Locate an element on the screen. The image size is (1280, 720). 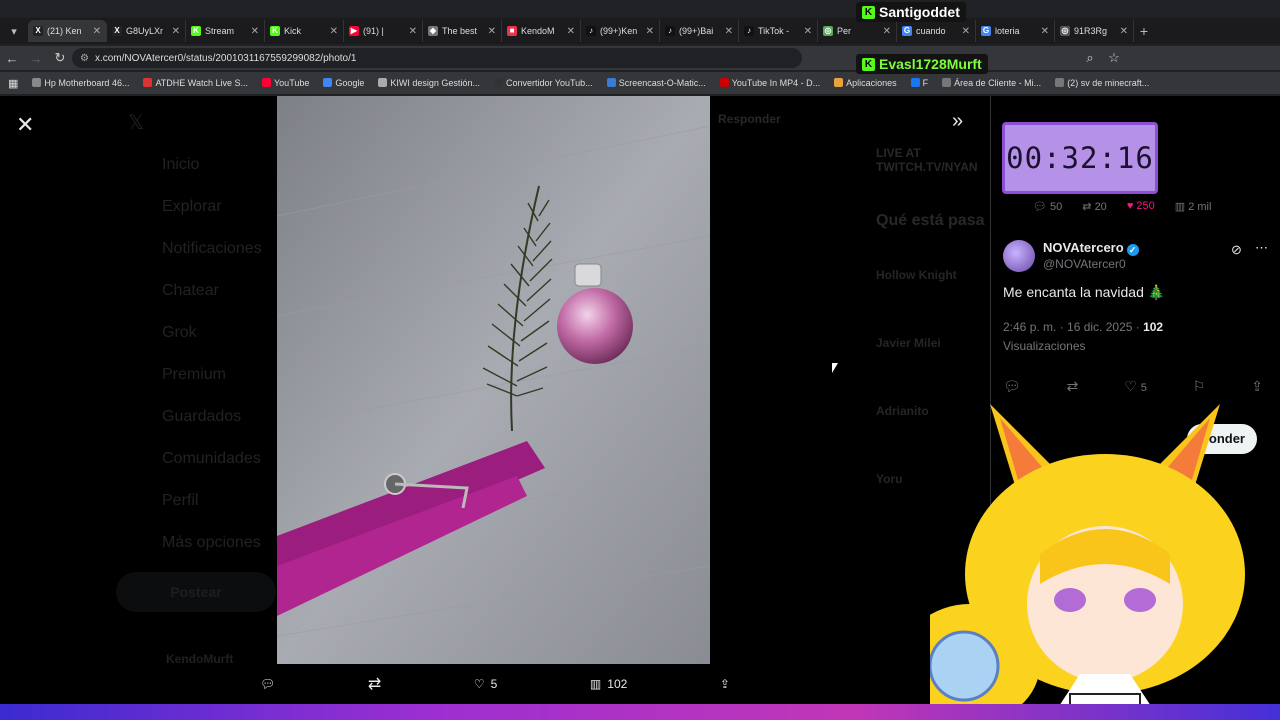
browser-tab: K Stream ✕ is located at coordinates (225, 31).